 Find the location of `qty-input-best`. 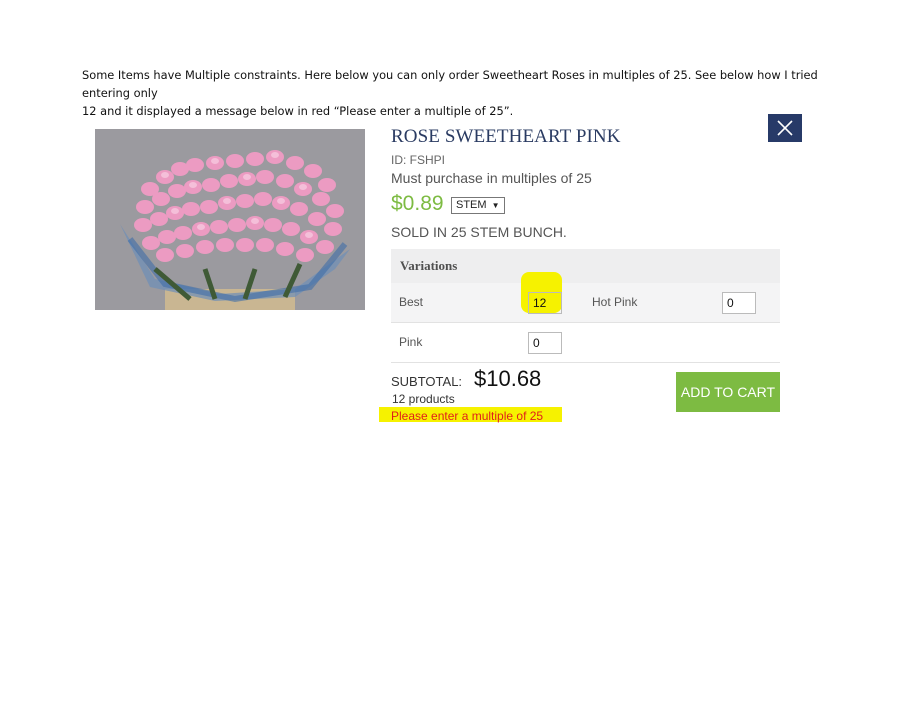

qty-input-best is located at coordinates (545, 303).